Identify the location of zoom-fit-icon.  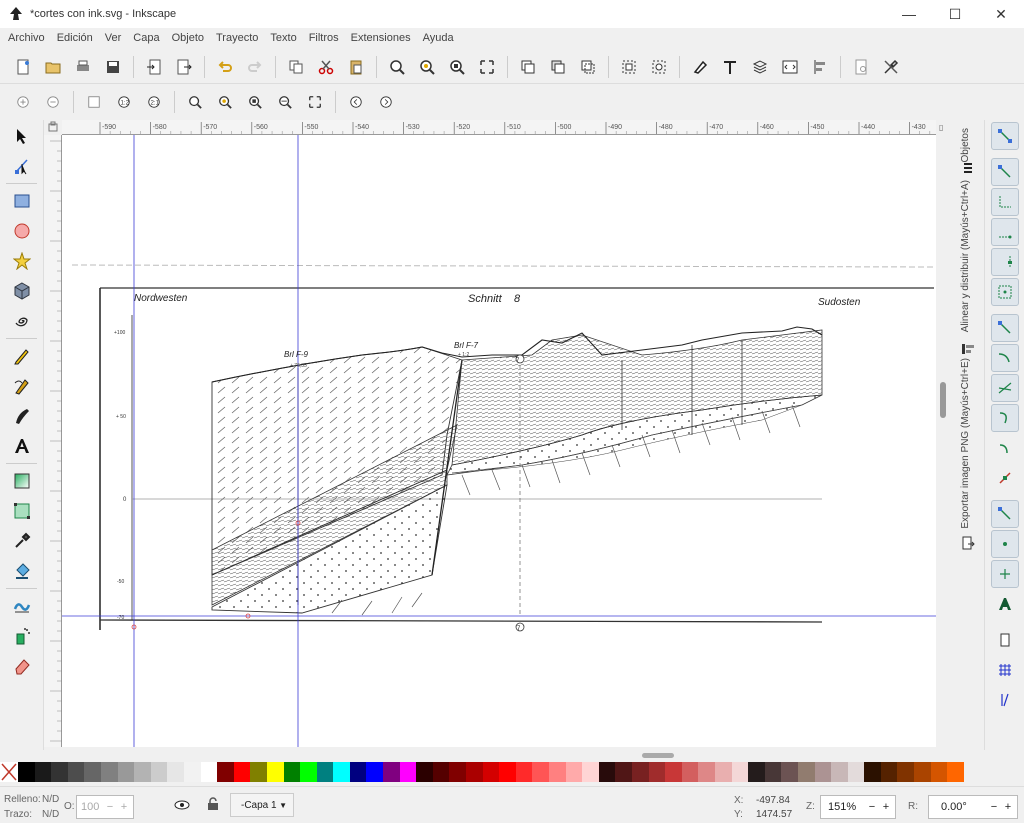
(487, 67).